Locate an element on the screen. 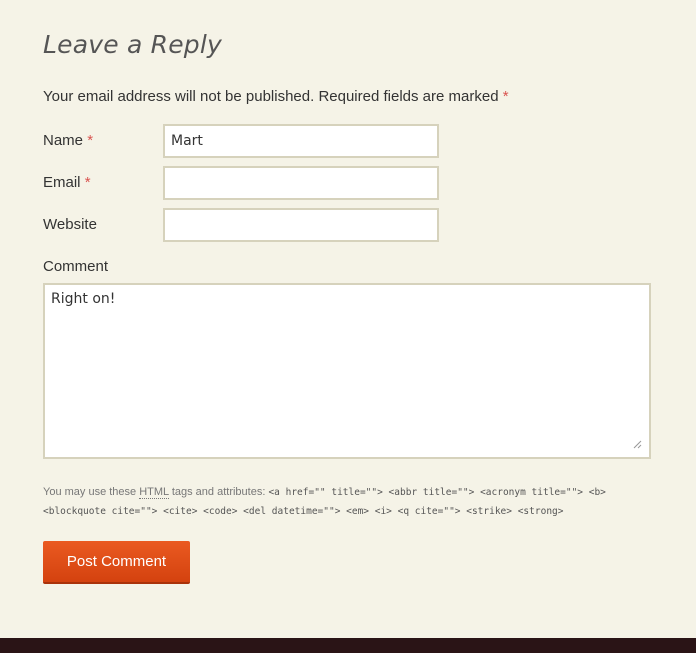  email-label: Email * is located at coordinates (67, 182).